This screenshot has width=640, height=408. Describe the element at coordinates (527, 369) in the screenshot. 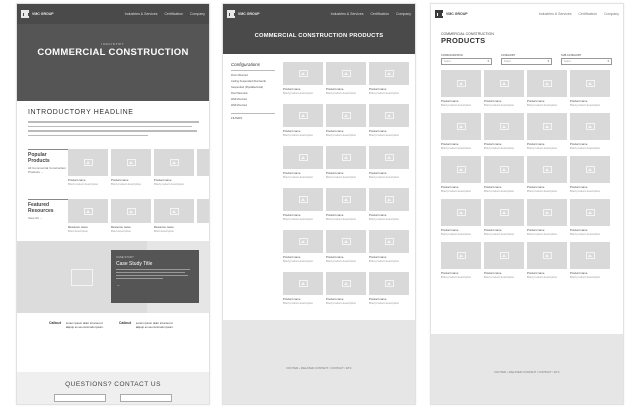

I see `page-footer: FOOTER + RELATED CONTENT / CONTACT / ETC` at that location.